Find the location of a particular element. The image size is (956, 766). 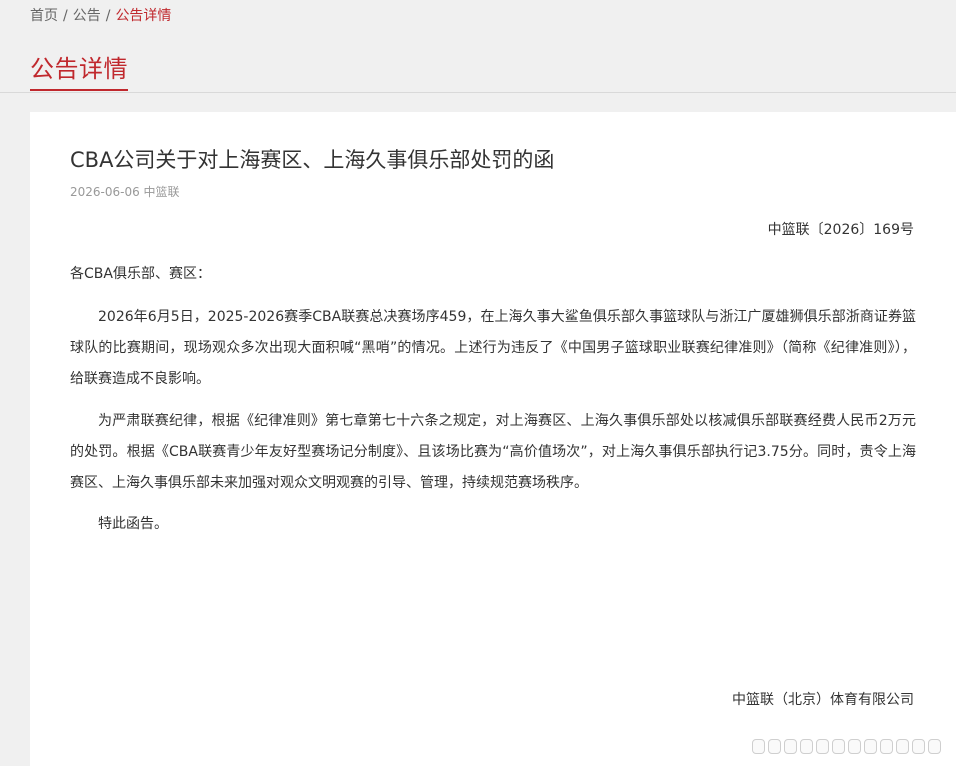

breadcrumb-home-link: 首页 is located at coordinates (44, 16).